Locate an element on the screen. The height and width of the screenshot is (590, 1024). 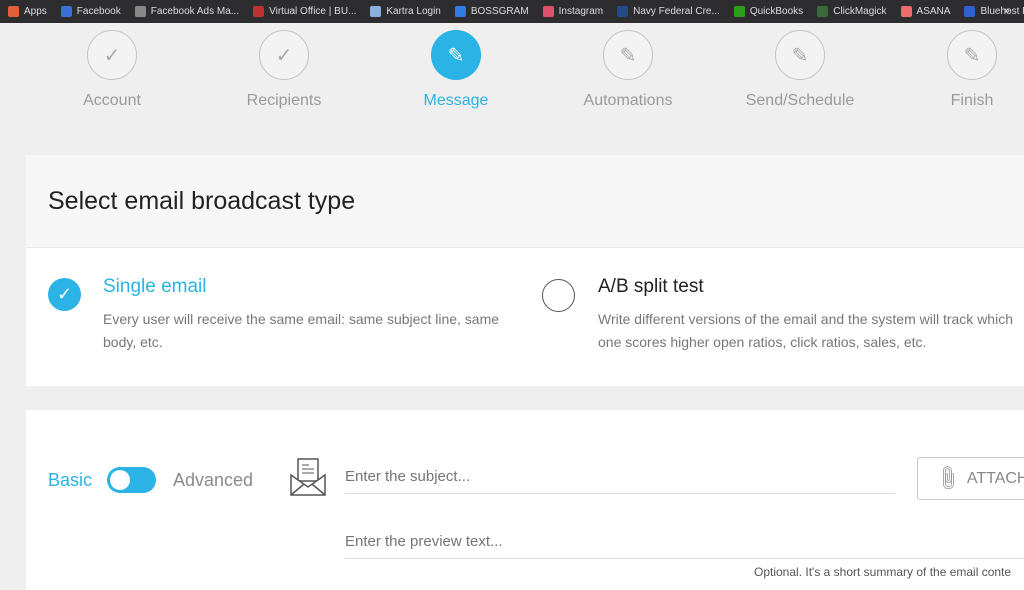
bookmark-item: BOSSGRAM is located at coordinates (491, 11).